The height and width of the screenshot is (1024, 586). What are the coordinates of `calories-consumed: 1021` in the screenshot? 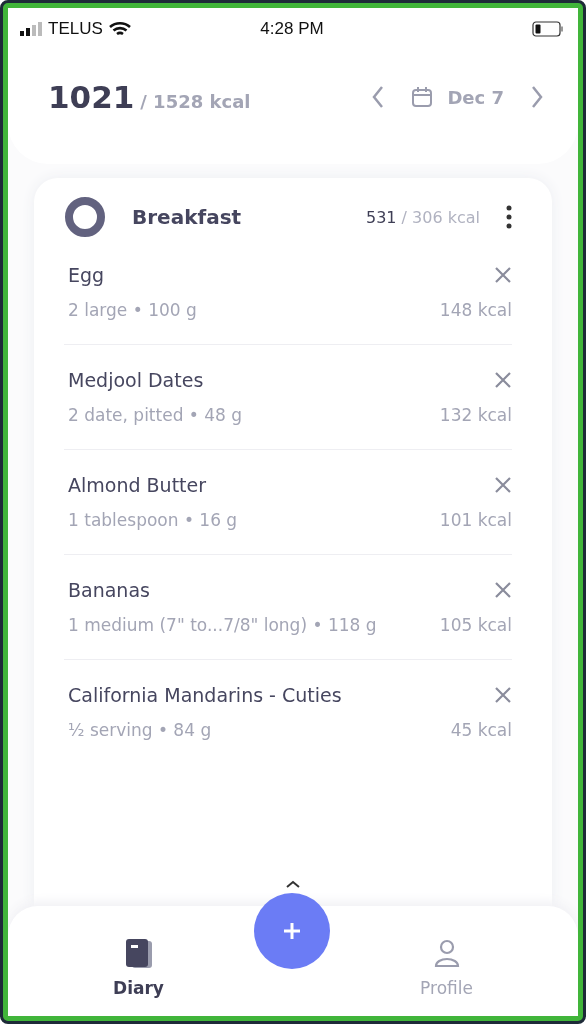 It's located at (91, 97).